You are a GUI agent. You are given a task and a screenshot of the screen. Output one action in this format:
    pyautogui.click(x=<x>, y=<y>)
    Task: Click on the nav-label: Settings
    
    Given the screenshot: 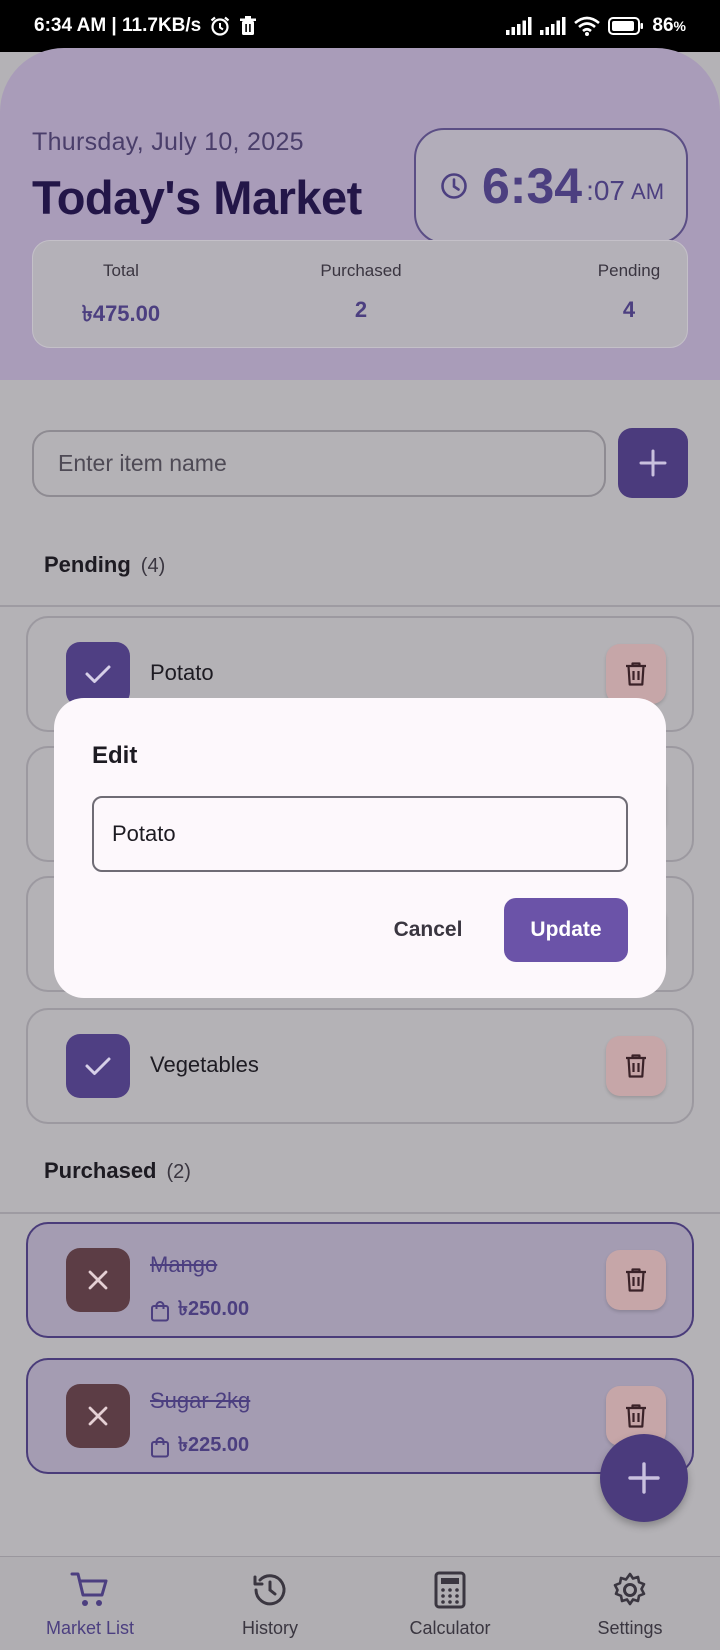 What is the action you would take?
    pyautogui.click(x=630, y=1628)
    